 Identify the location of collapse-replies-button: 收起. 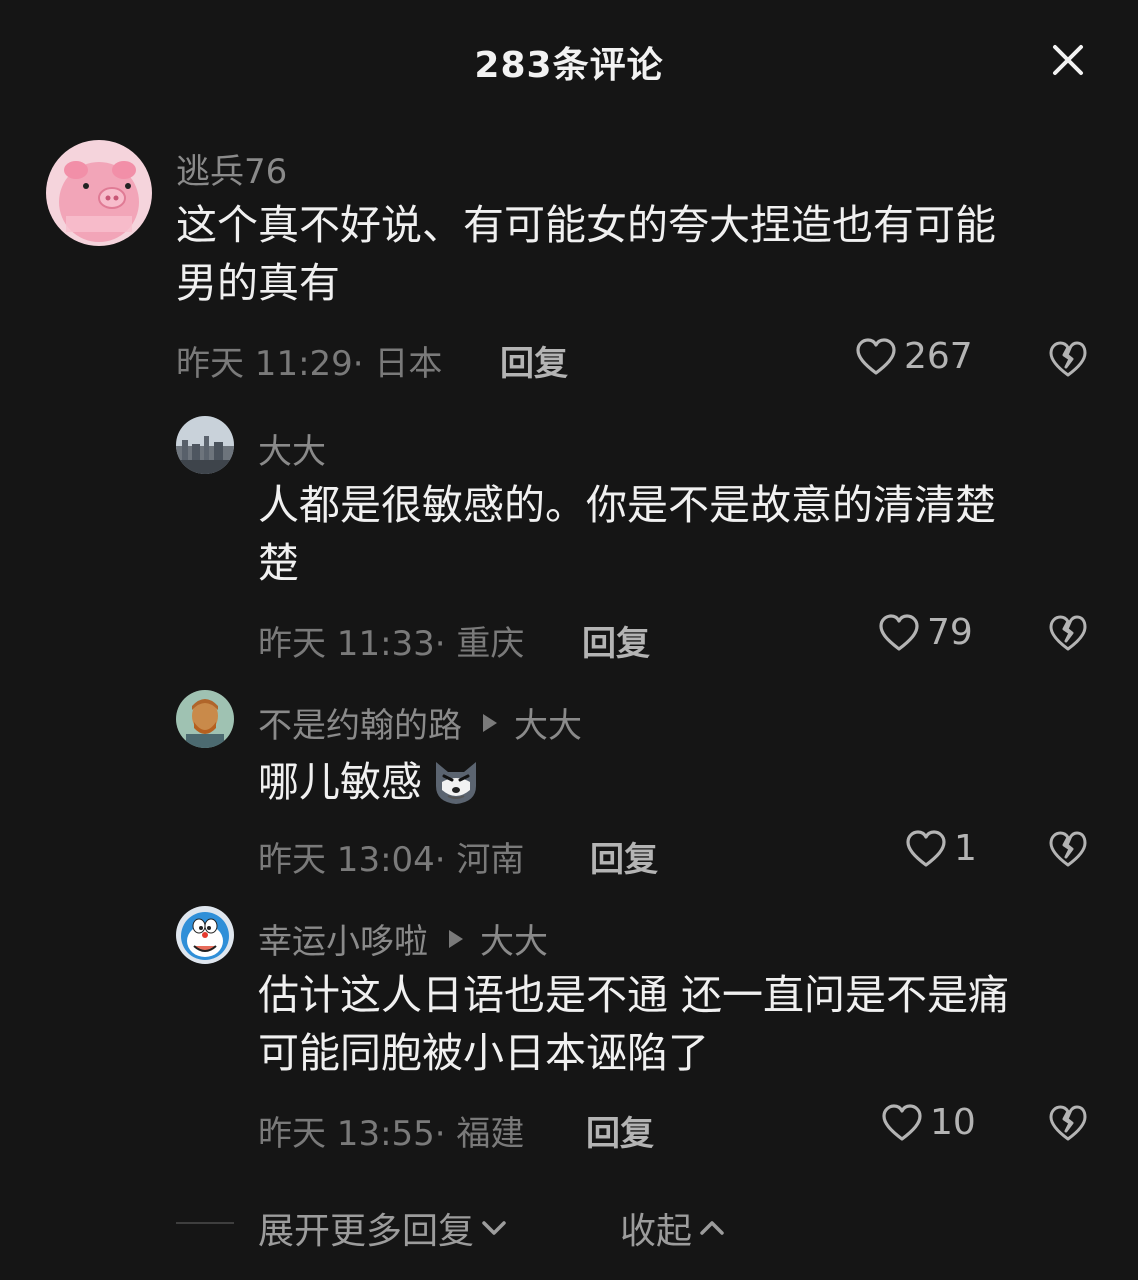
(674, 1228).